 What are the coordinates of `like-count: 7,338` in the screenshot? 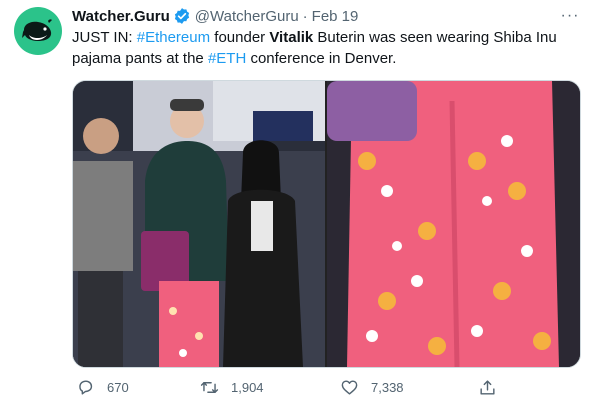 It's located at (387, 387).